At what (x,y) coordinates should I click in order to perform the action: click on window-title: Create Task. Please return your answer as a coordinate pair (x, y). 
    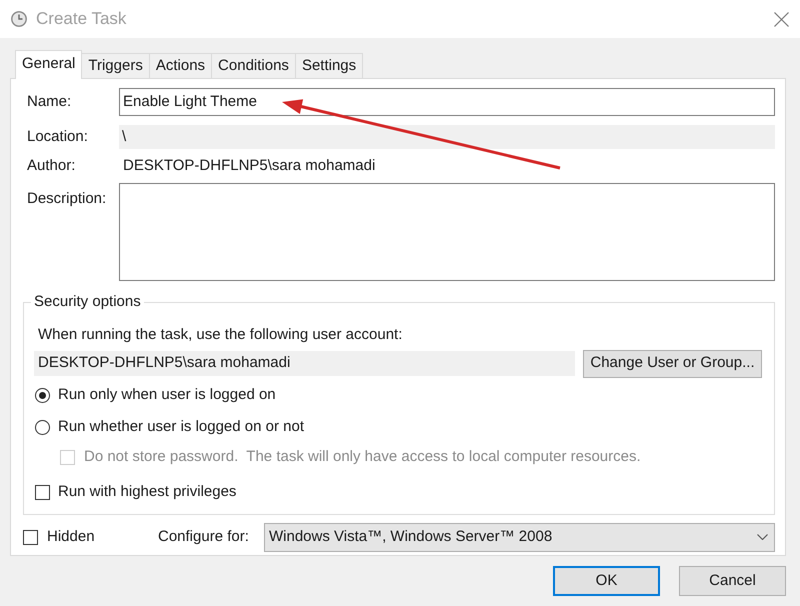
    Looking at the image, I should click on (81, 19).